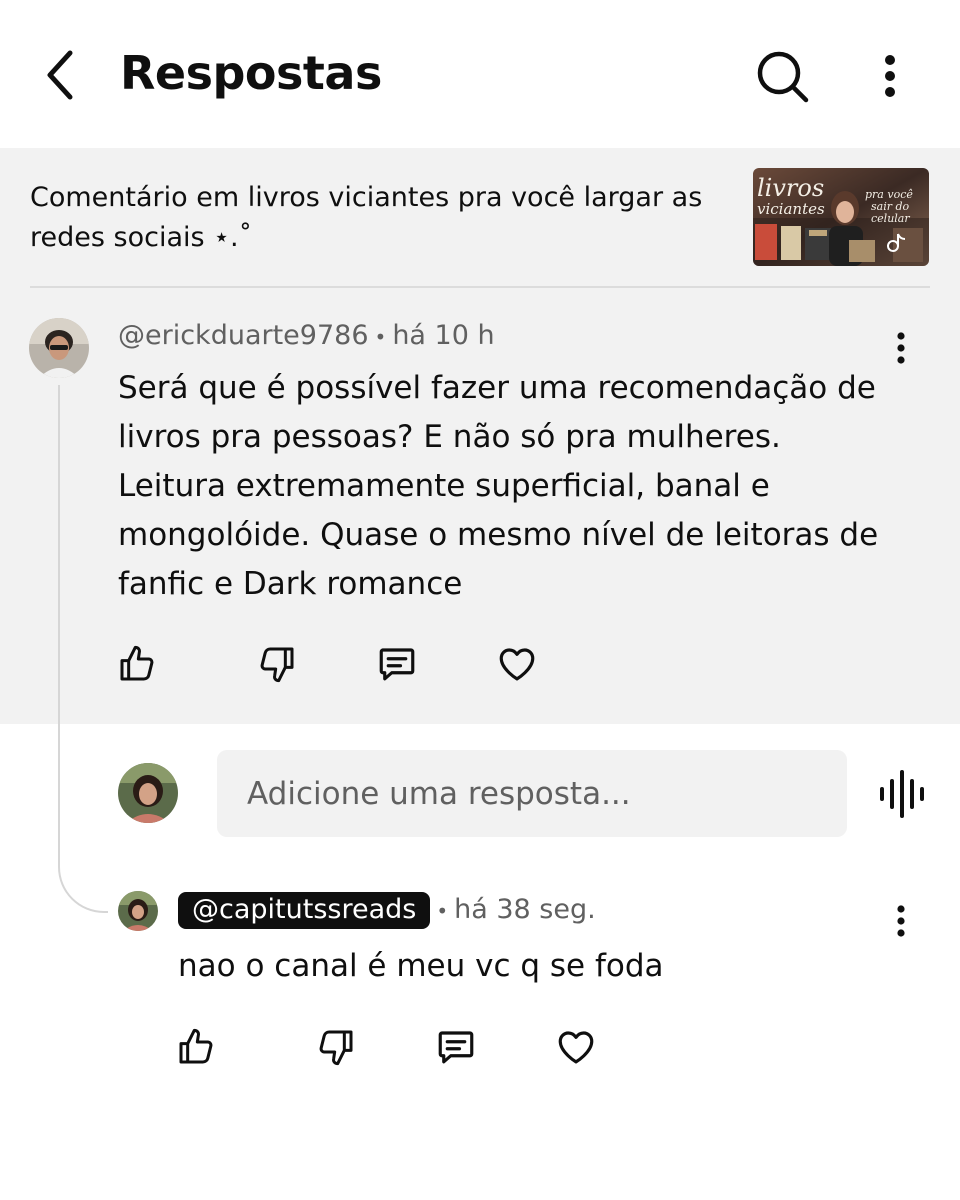  Describe the element at coordinates (290, 584) in the screenshot. I see `comment-text-line: fanfic e Dark romance` at that location.